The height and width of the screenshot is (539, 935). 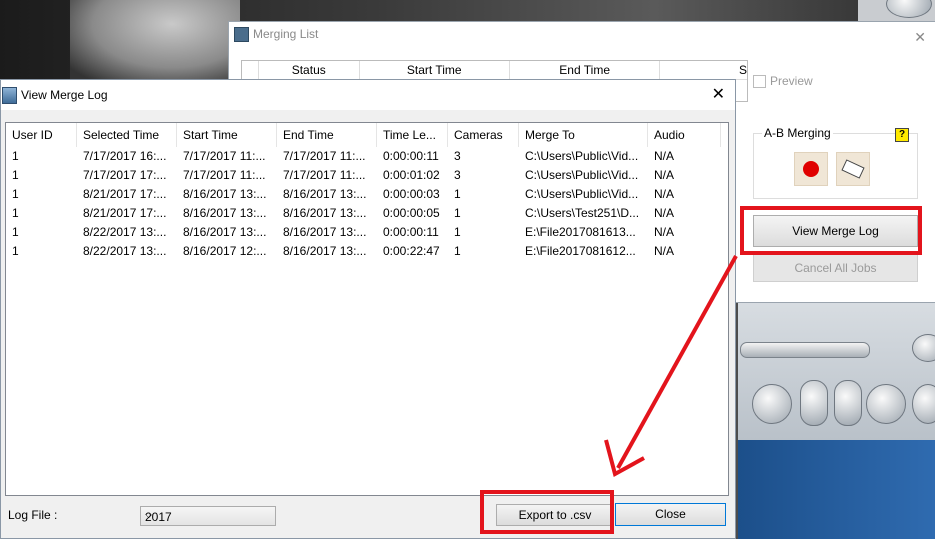 I want to click on grid-header: Status Start Time End Time S, so click(x=494, y=70).